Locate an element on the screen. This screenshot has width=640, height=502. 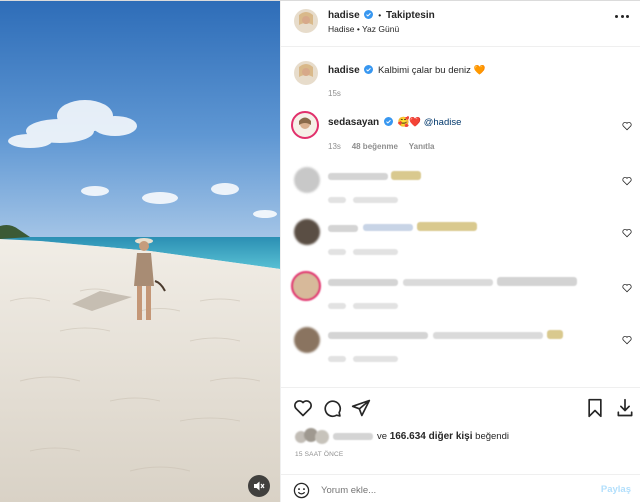
caption-username: hadise is located at coordinates (344, 70).